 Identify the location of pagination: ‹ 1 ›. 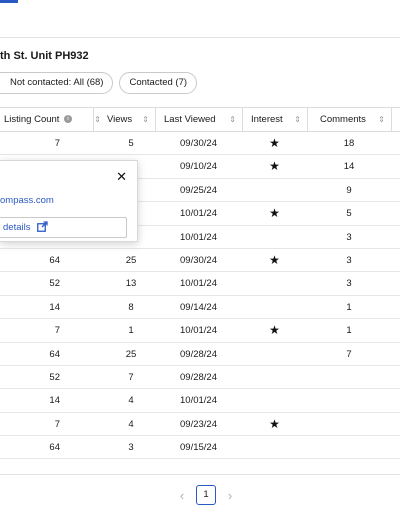
(206, 495).